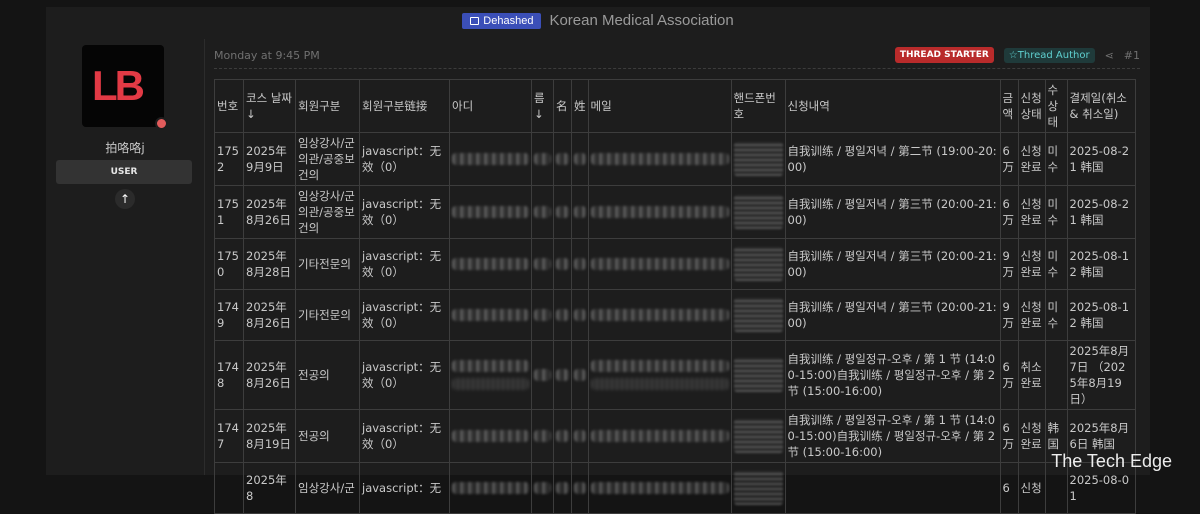  What do you see at coordinates (269, 488) in the screenshot?
I see `cell-date: 2025年8` at bounding box center [269, 488].